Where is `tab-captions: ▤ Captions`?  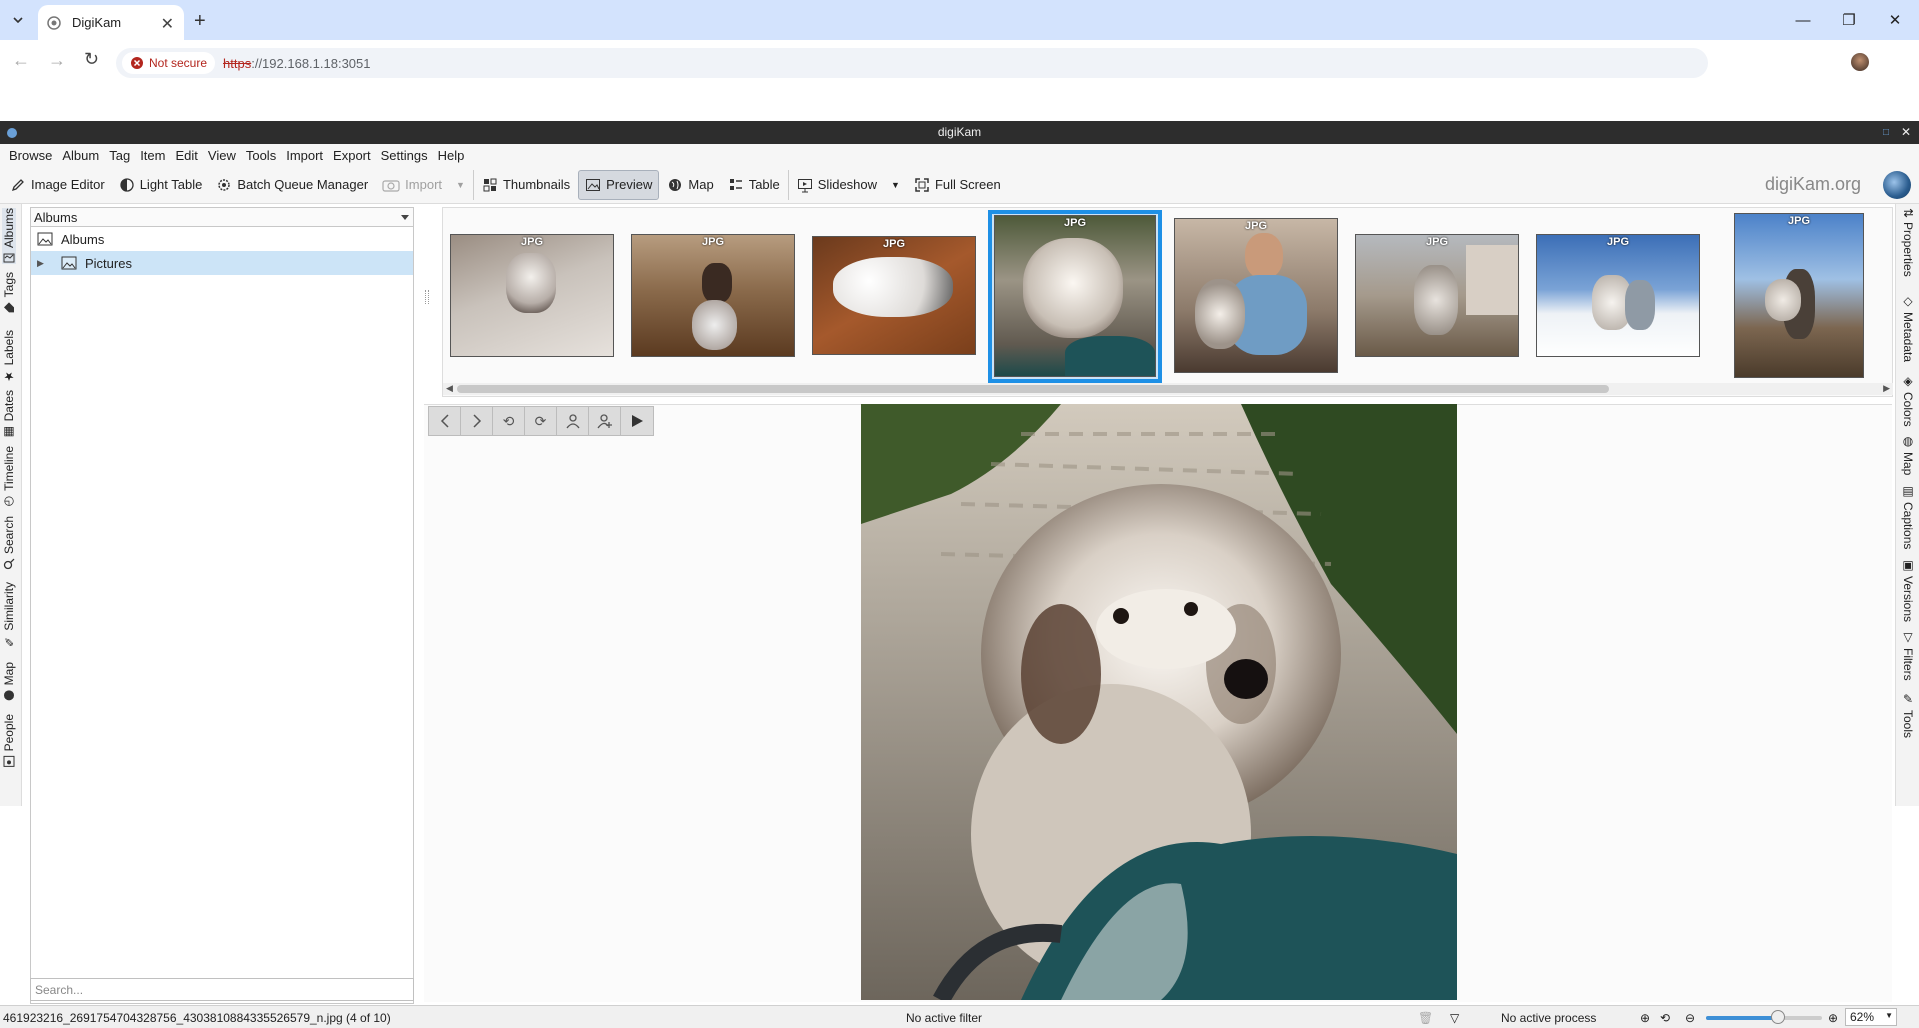 tab-captions: ▤ Captions is located at coordinates (1908, 516).